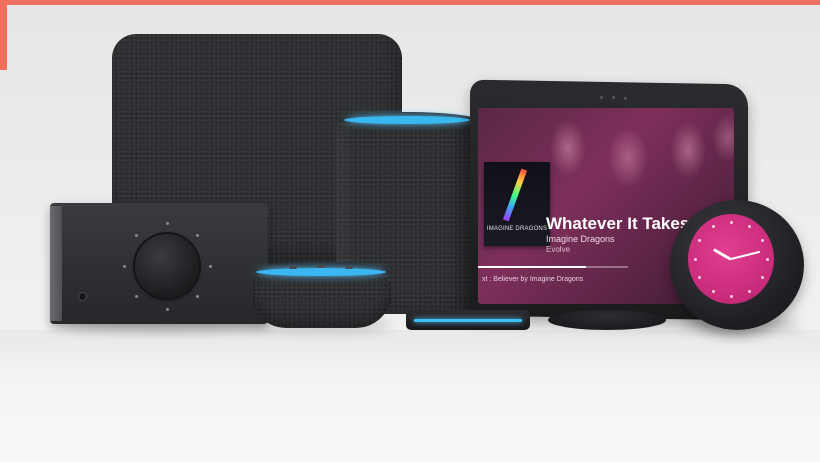 This screenshot has width=820, height=462. I want to click on clock-minute-hand, so click(745, 255).